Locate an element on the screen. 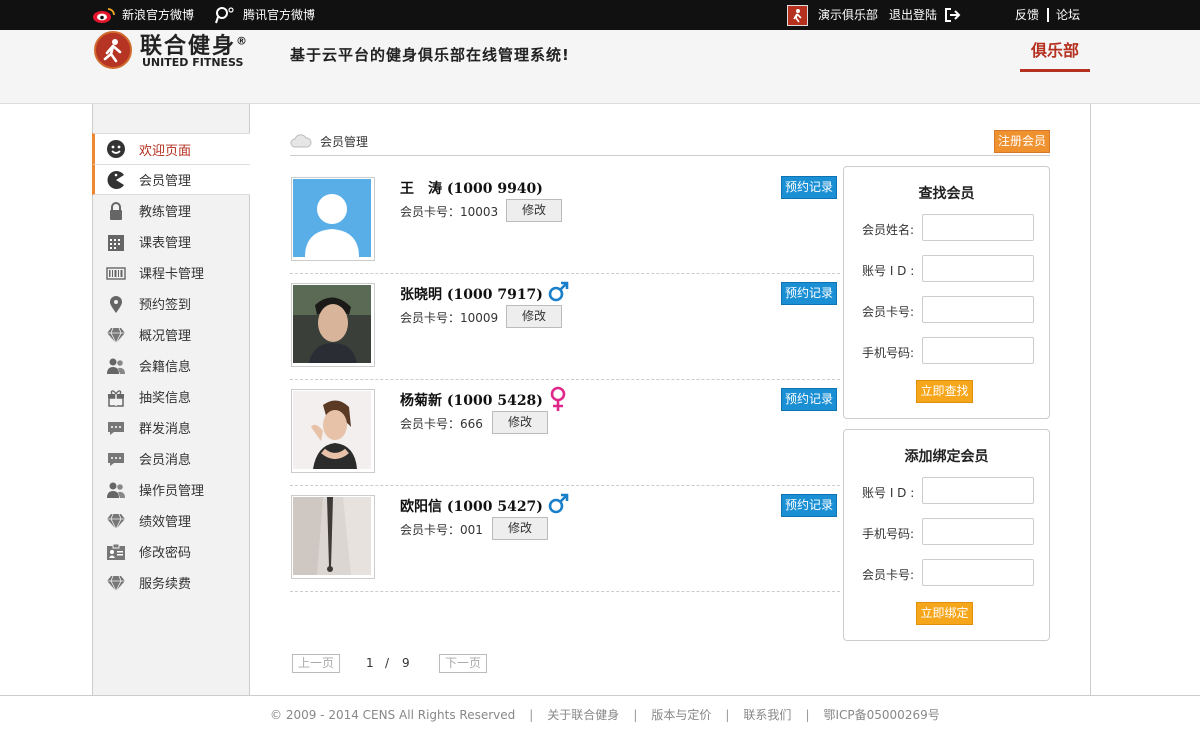  member-card: 会员卡号：666 is located at coordinates (441, 424).